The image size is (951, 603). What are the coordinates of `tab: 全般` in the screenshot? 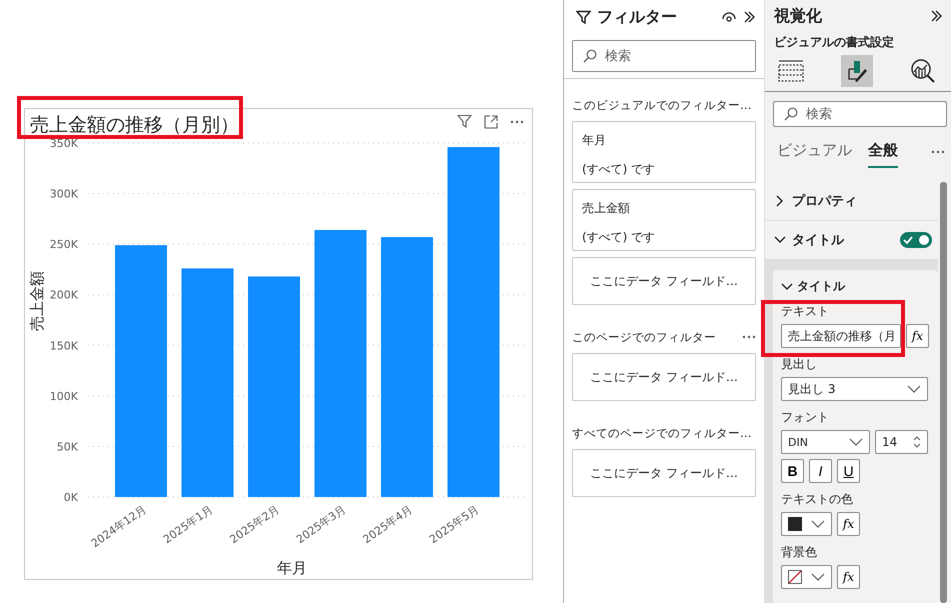 It's located at (883, 154).